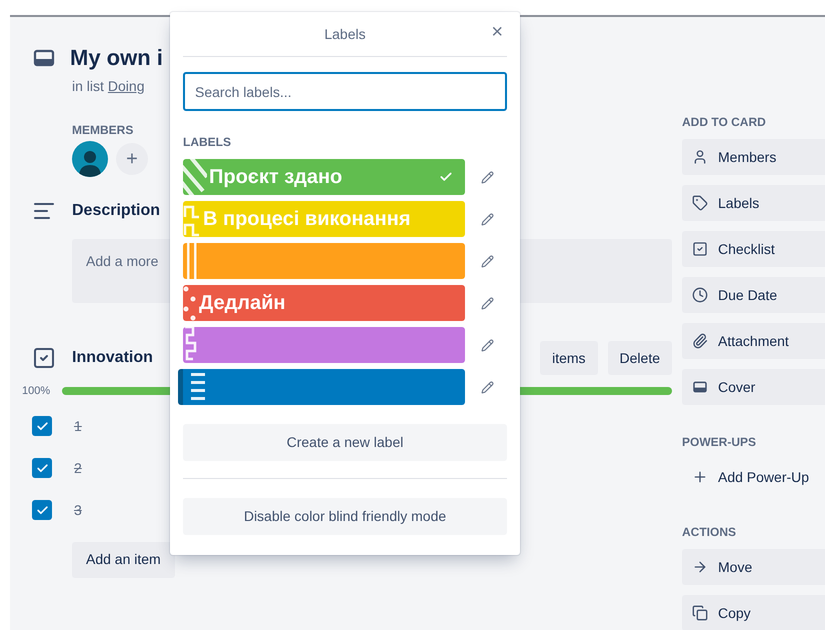 The width and height of the screenshot is (825, 630). Describe the element at coordinates (700, 203) in the screenshot. I see `tag-icon` at that location.